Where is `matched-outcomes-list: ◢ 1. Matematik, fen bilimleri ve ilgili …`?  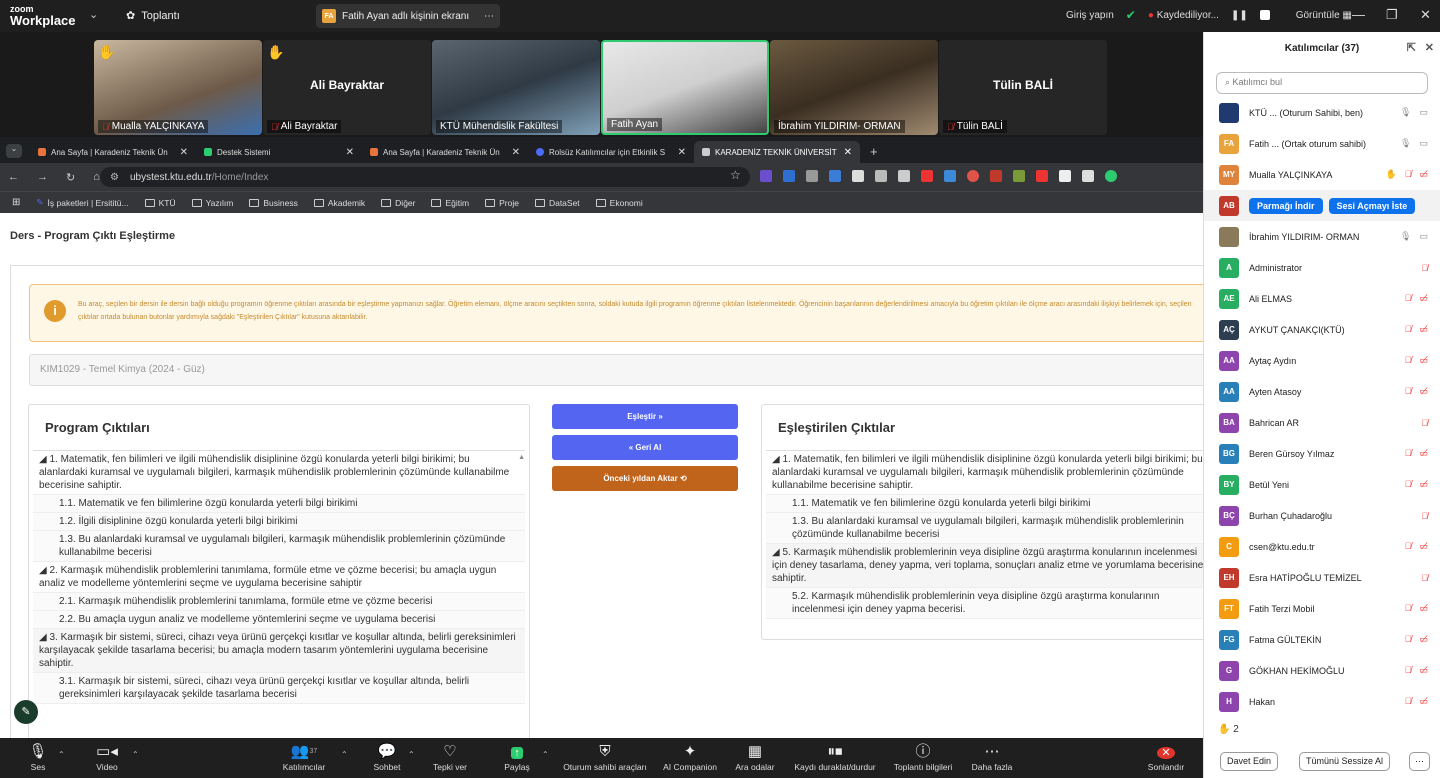 matched-outcomes-list: ◢ 1. Matematik, fen bilimleri ve ilgili … is located at coordinates (984, 538).